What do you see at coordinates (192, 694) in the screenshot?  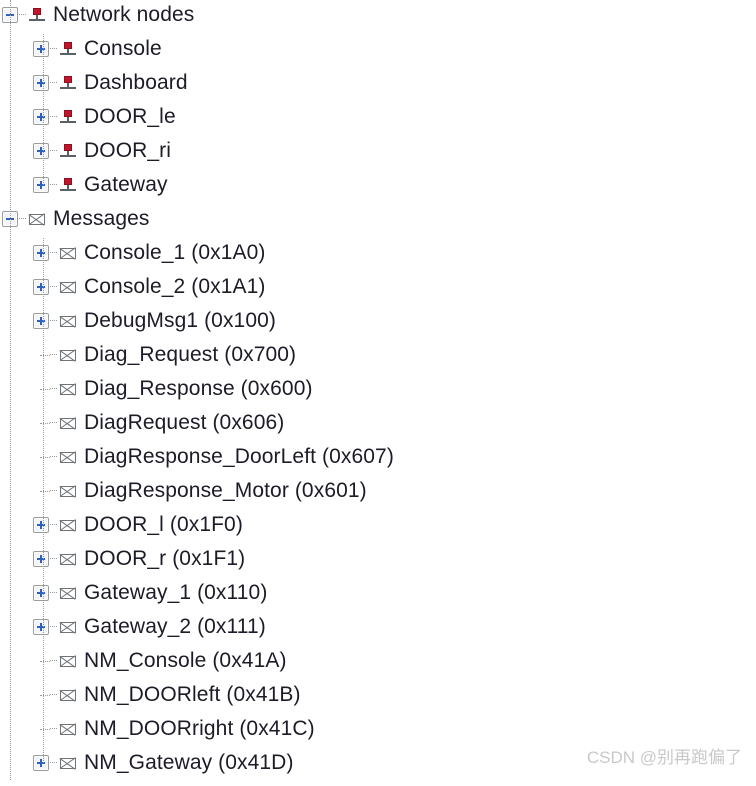 I see `tree-item-label: NM_DOORleft (0x41B)` at bounding box center [192, 694].